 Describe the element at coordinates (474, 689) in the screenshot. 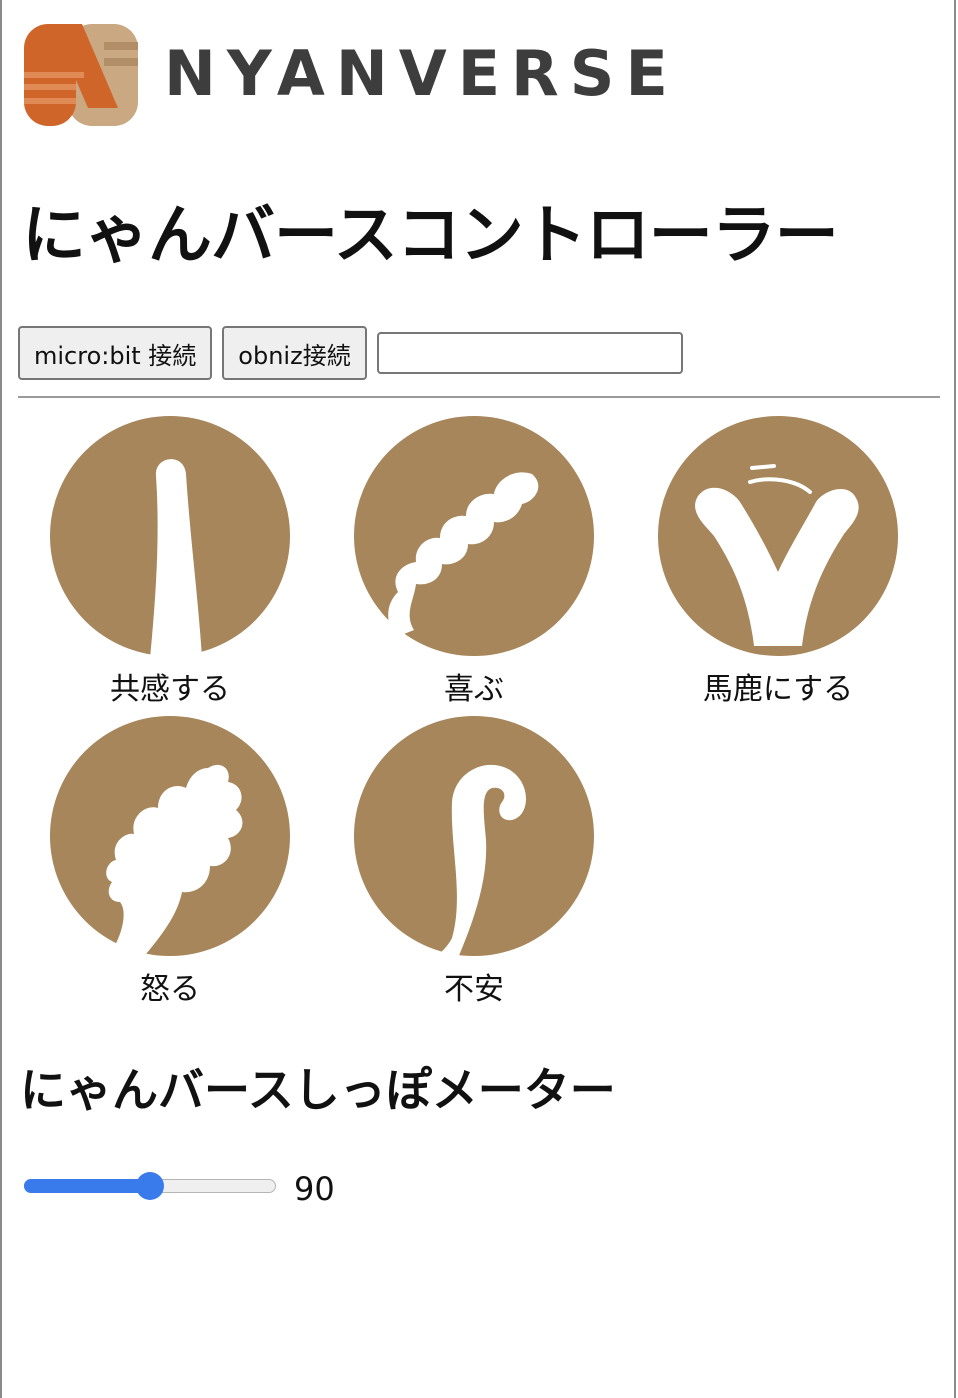

I see `emotion-label: 喜ぶ` at that location.